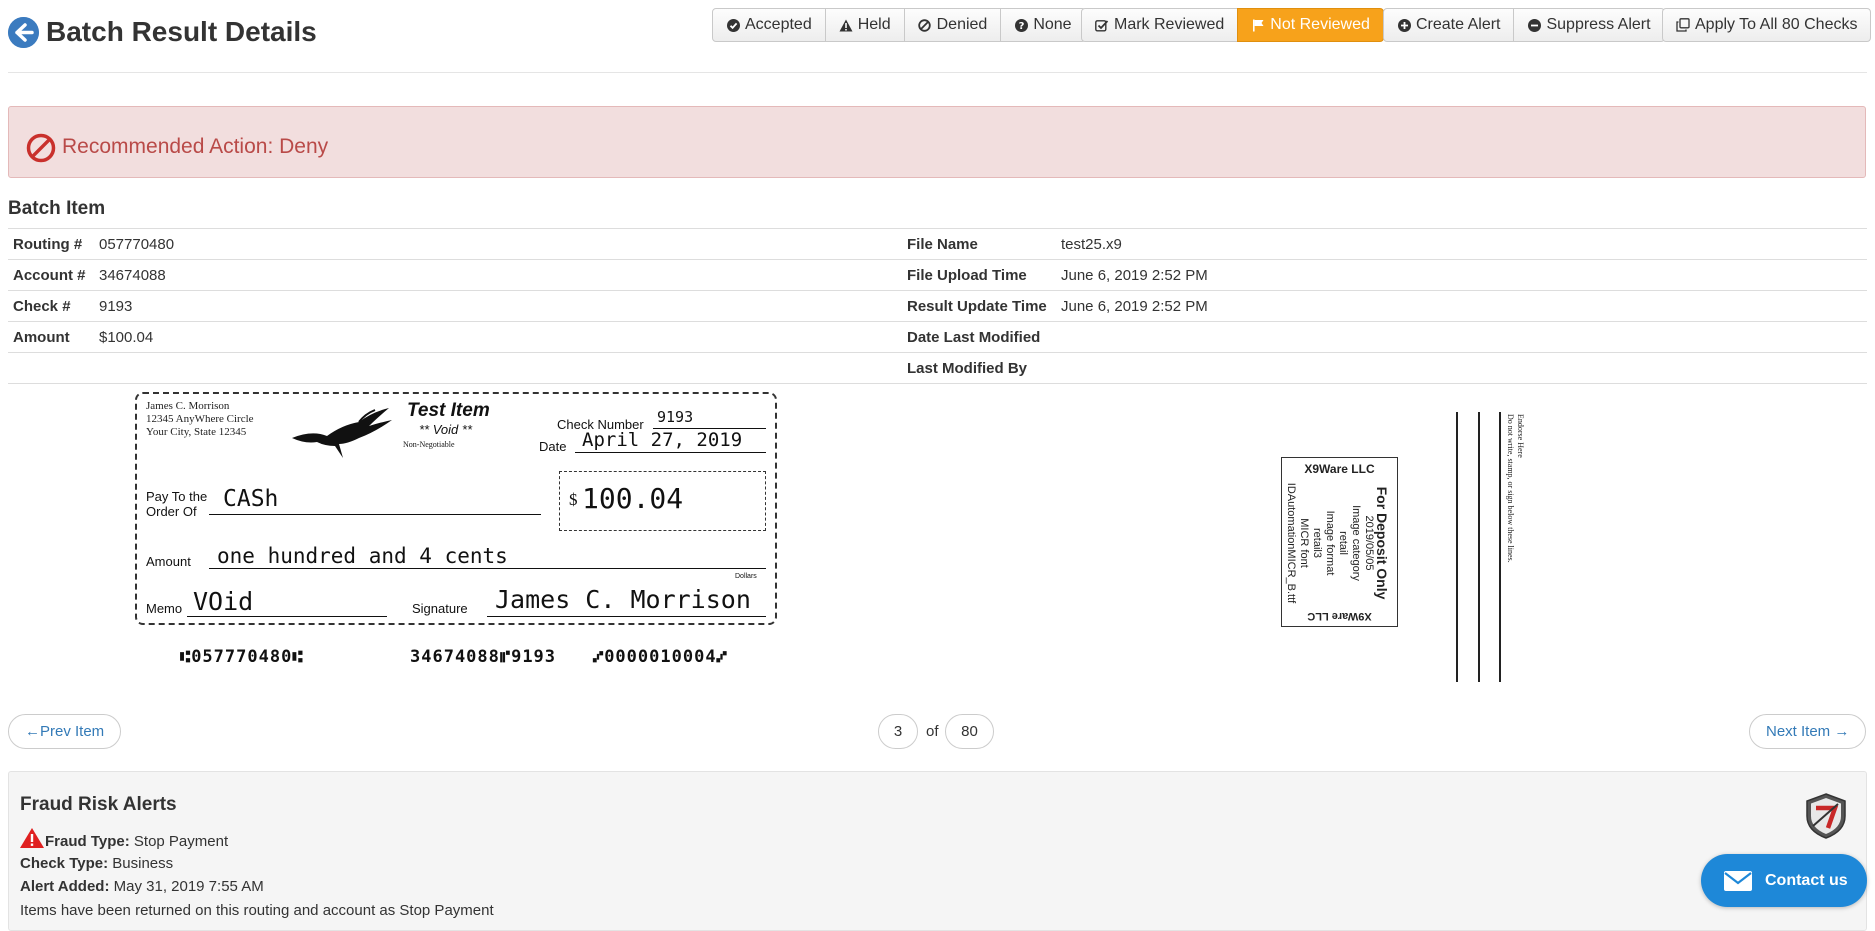 This screenshot has height=931, width=1875. I want to click on fraud-type-row: Fraud Type: Stop Payment, so click(123, 838).